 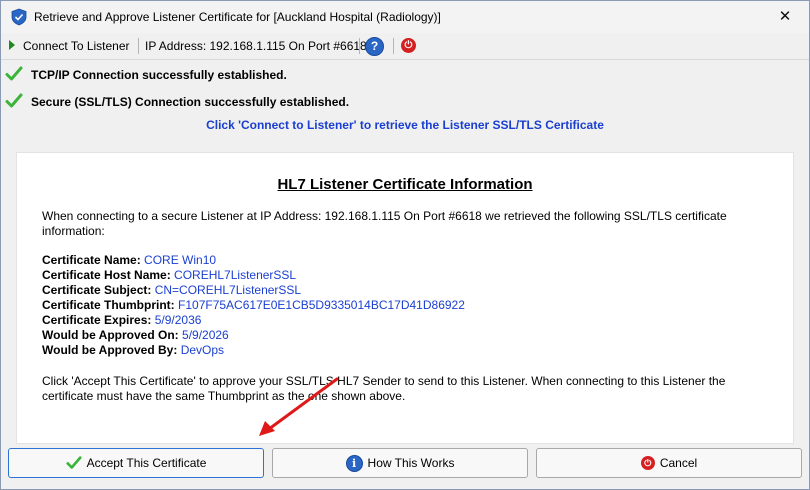 I want to click on accept-button-label: Accept This Certificate, so click(x=146, y=463).